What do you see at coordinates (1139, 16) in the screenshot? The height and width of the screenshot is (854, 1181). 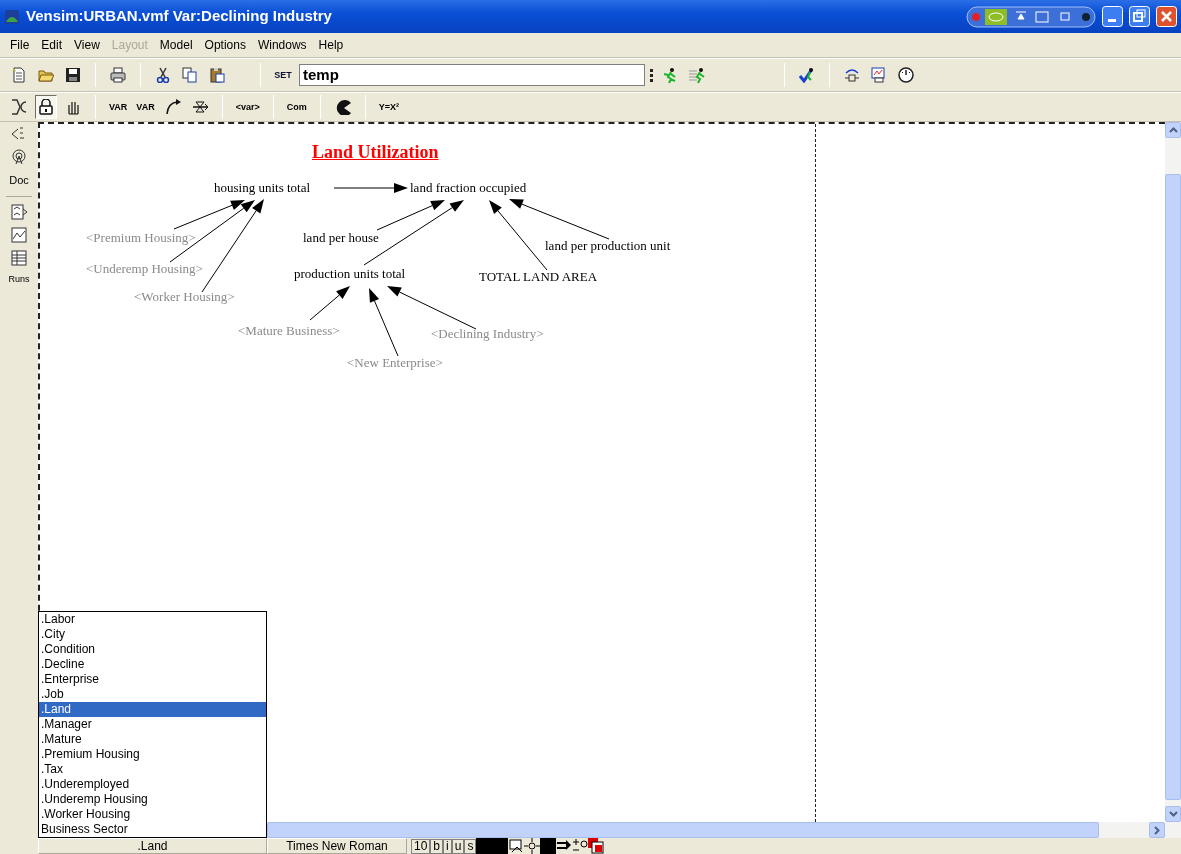 I see `maximize-button` at bounding box center [1139, 16].